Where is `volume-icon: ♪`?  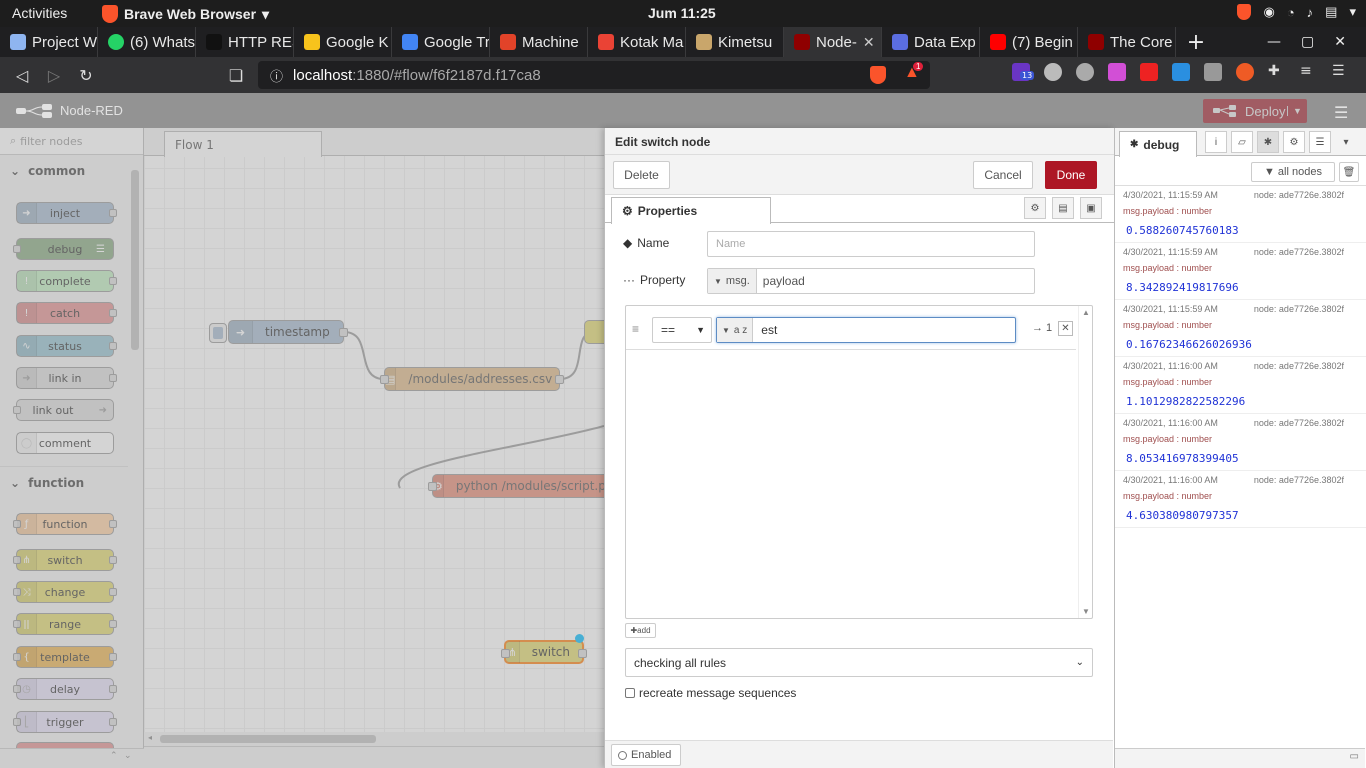 volume-icon: ♪ is located at coordinates (1310, 12).